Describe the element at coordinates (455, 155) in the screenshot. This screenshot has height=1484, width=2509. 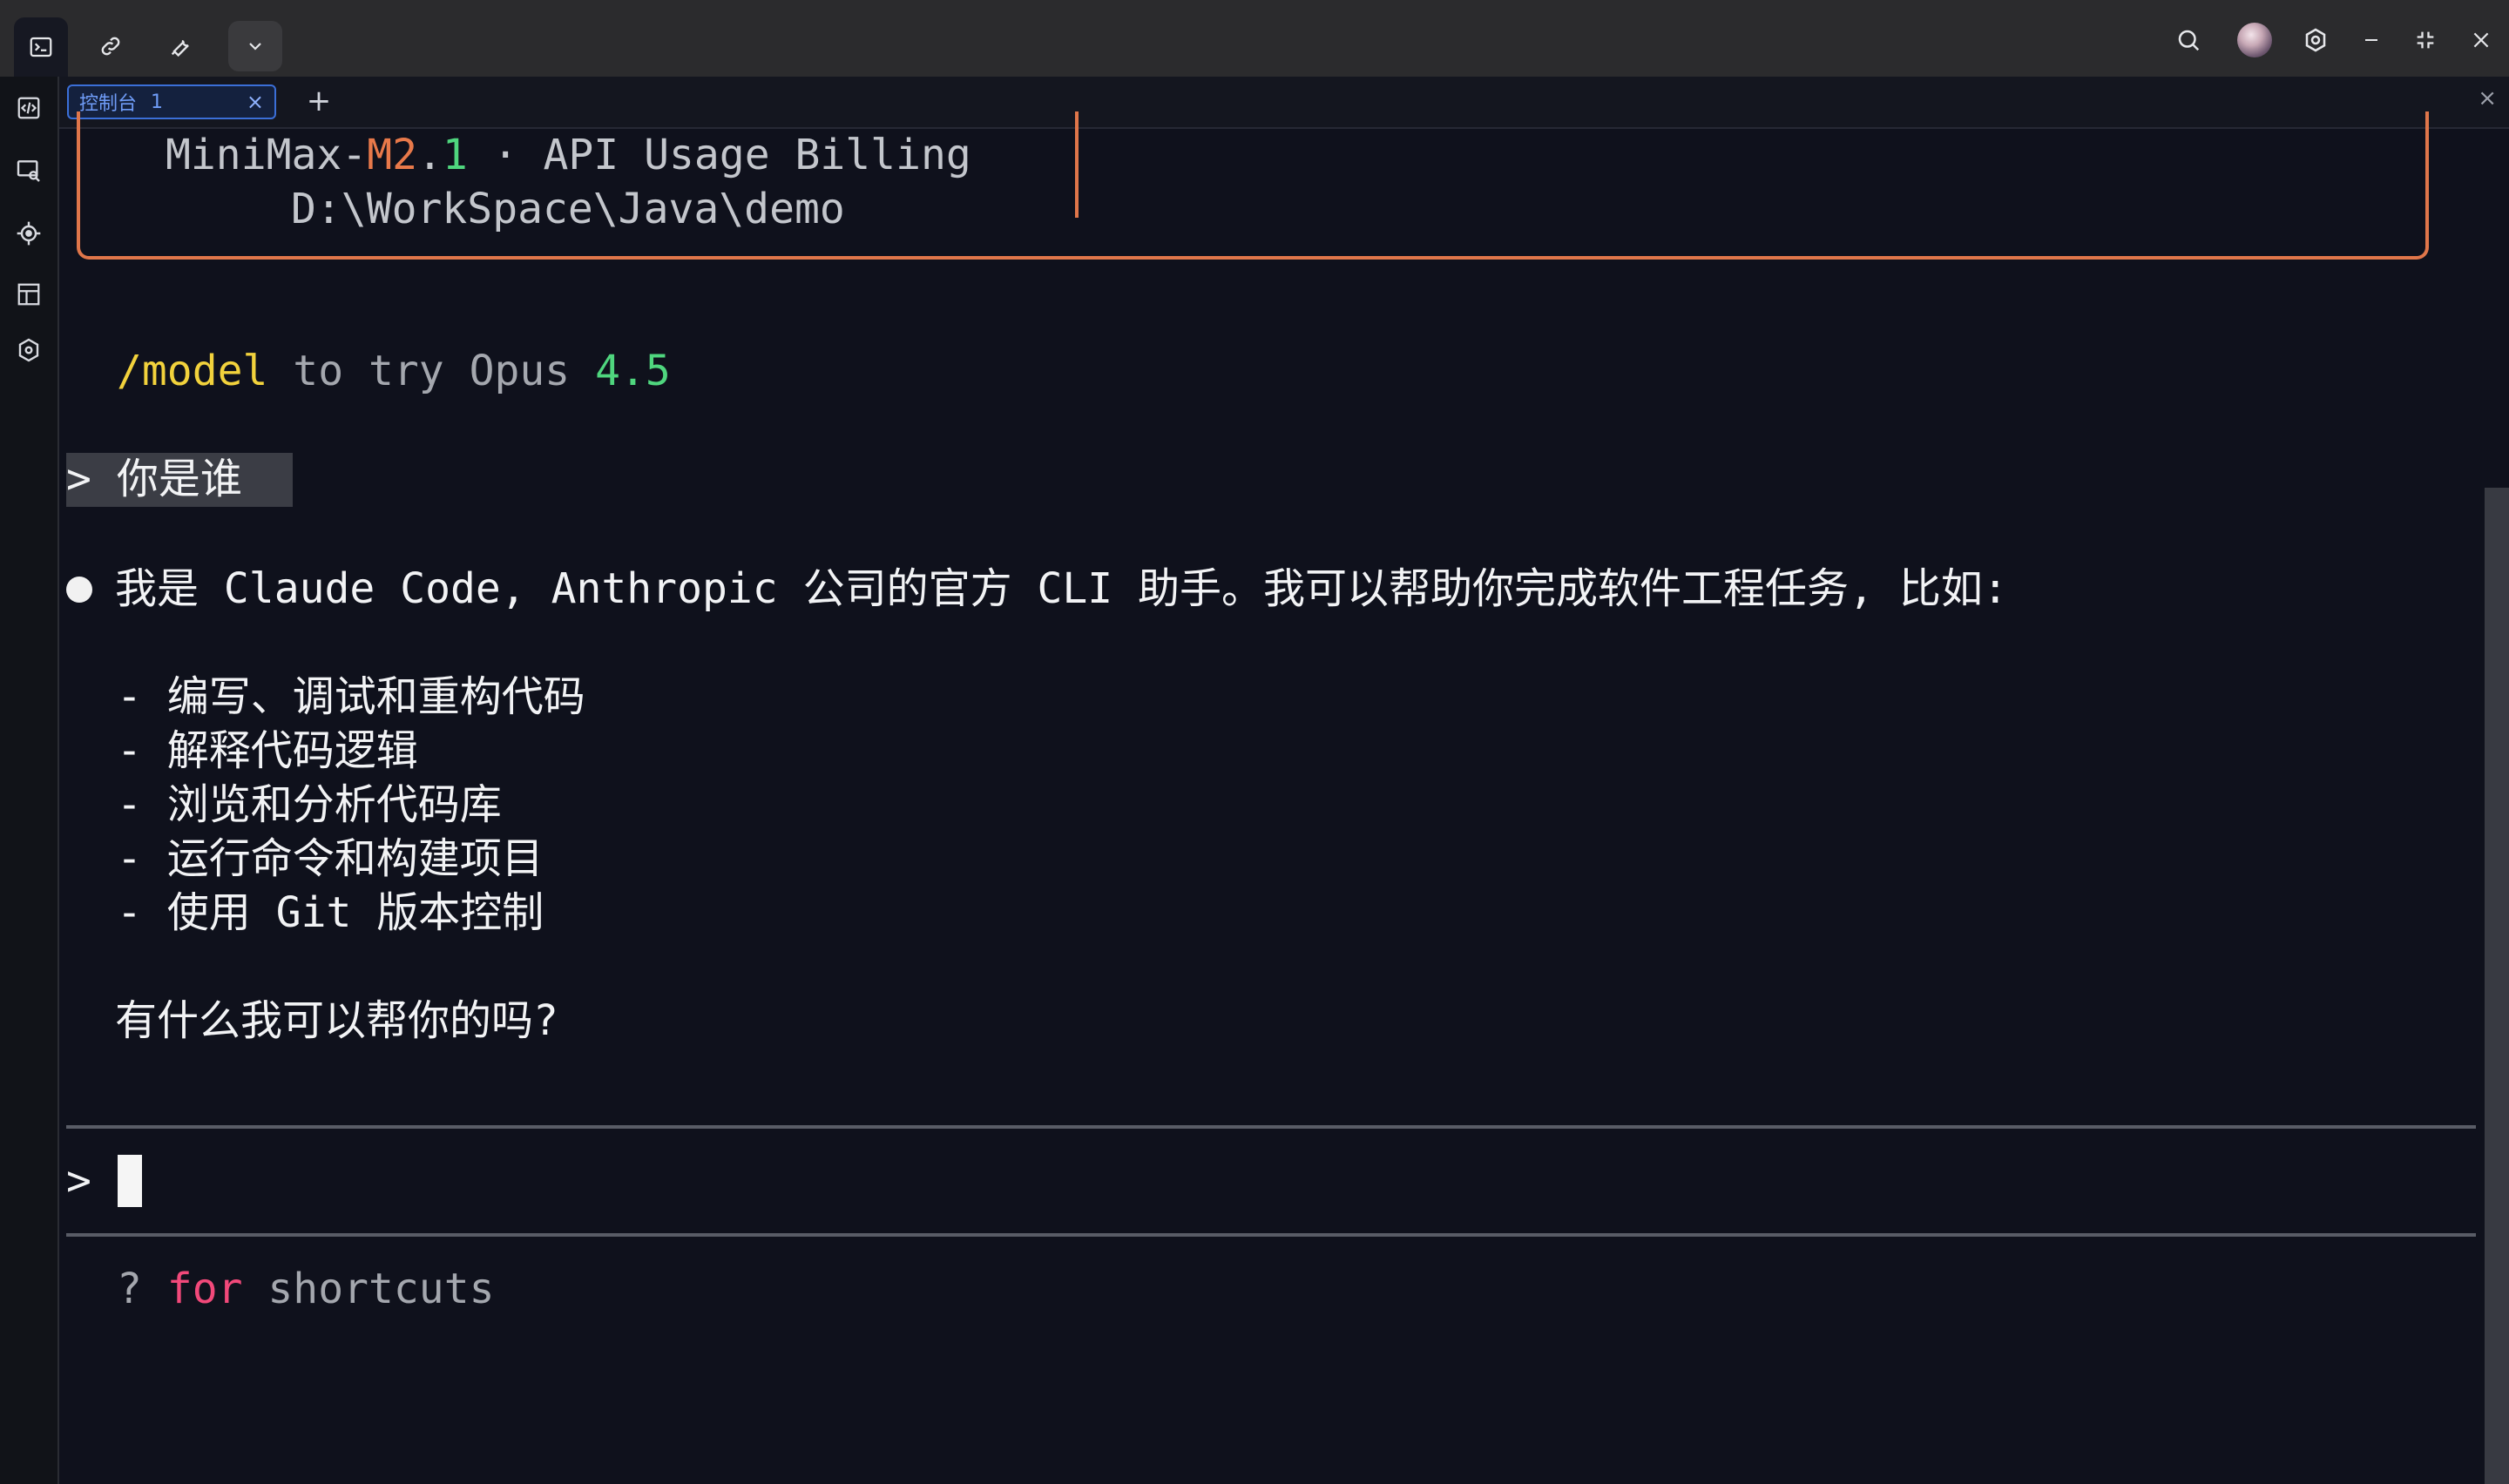
I see `model-name-version: 1` at that location.